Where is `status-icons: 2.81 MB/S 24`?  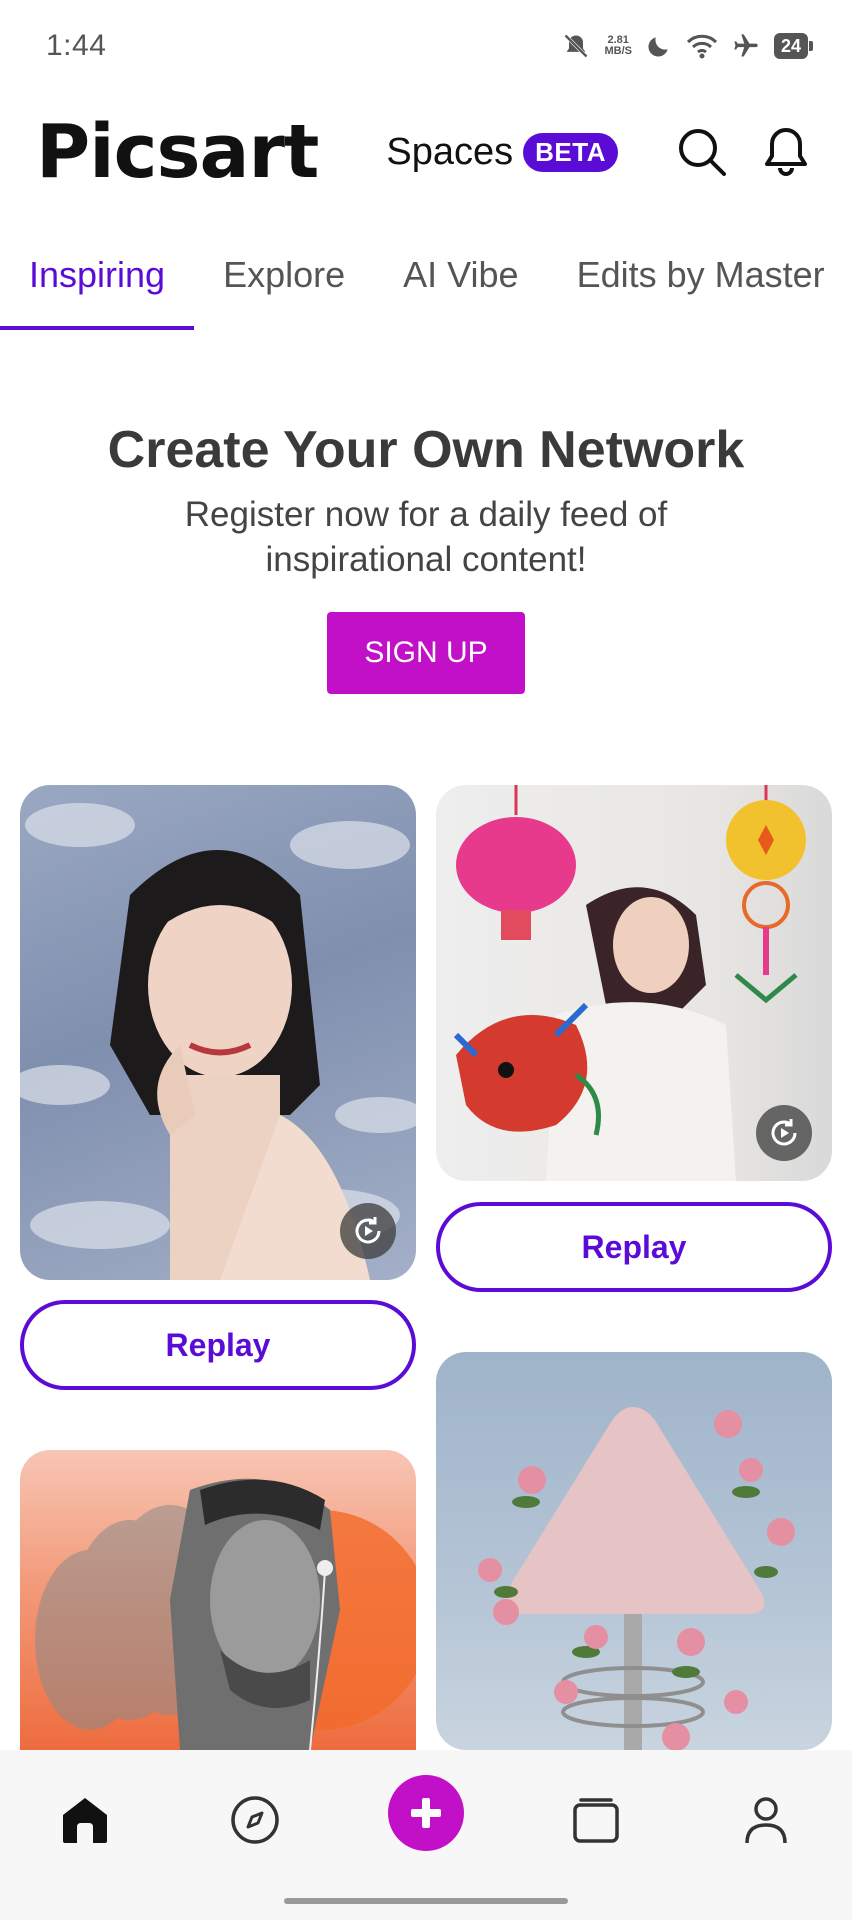
status-icons: 2.81 MB/S 24 is located at coordinates (688, 46).